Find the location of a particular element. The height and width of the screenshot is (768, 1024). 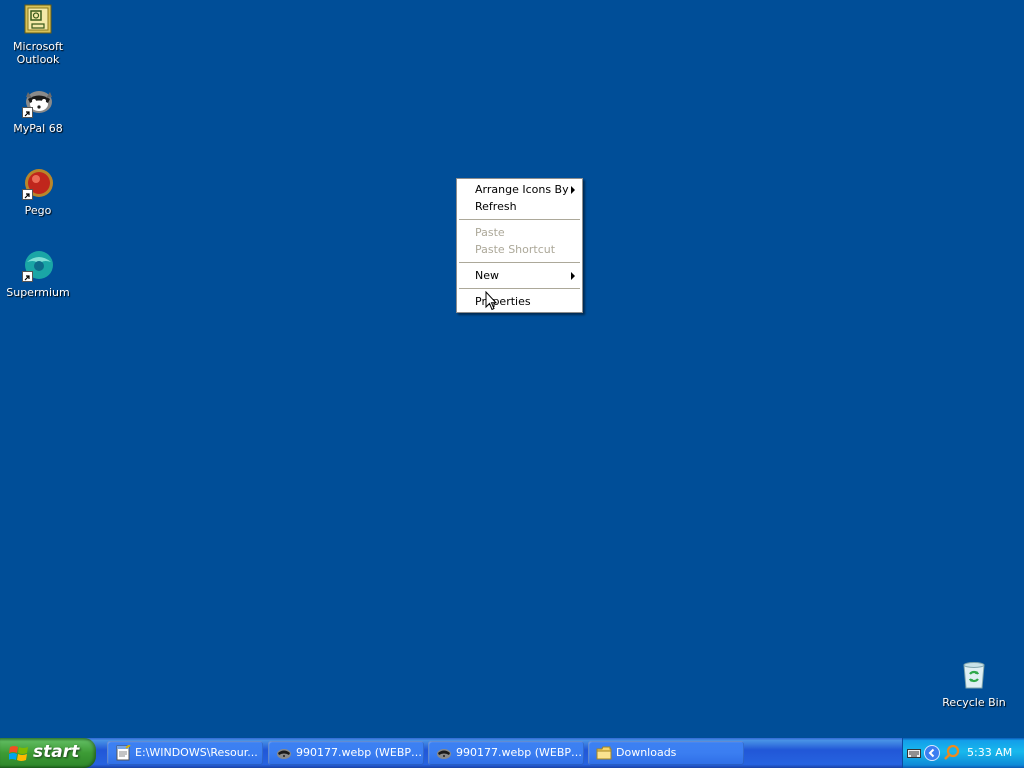

mouse-cursor-icon is located at coordinates (491, 300).